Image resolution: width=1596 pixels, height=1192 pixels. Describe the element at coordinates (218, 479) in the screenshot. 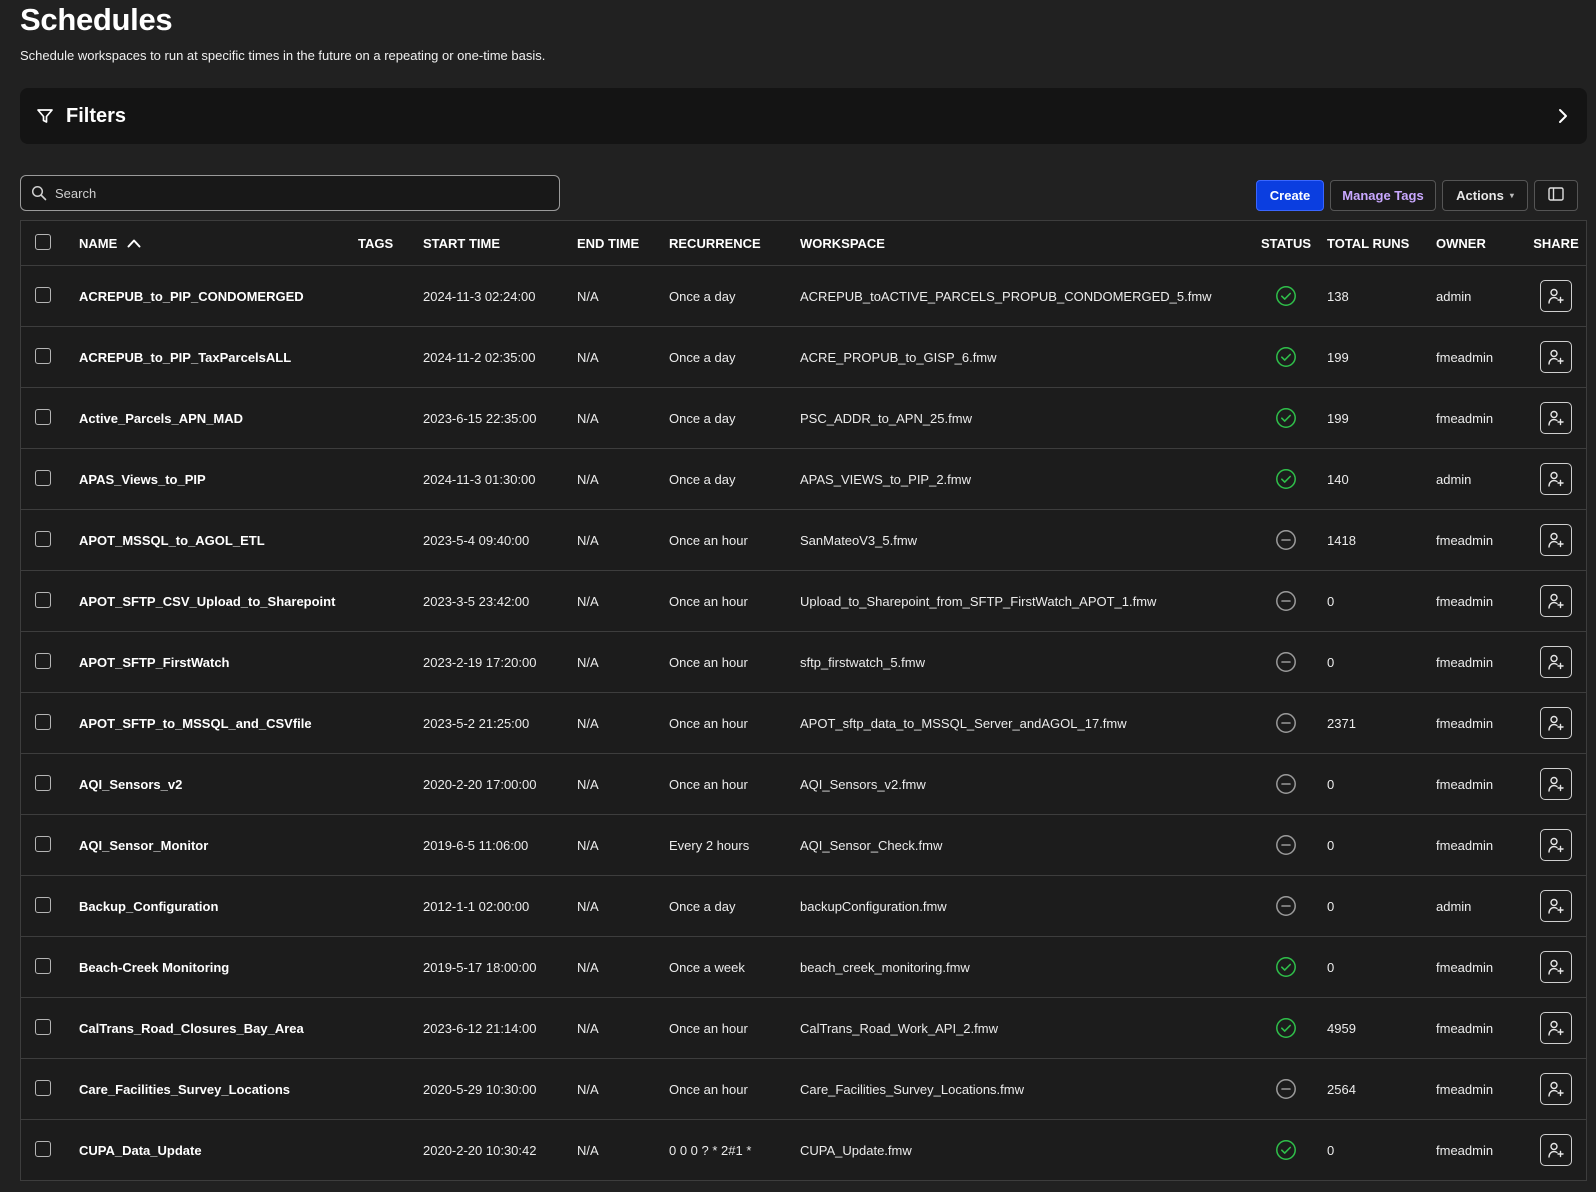

I see `schedule-name: APAS_Views_to_PIP` at that location.